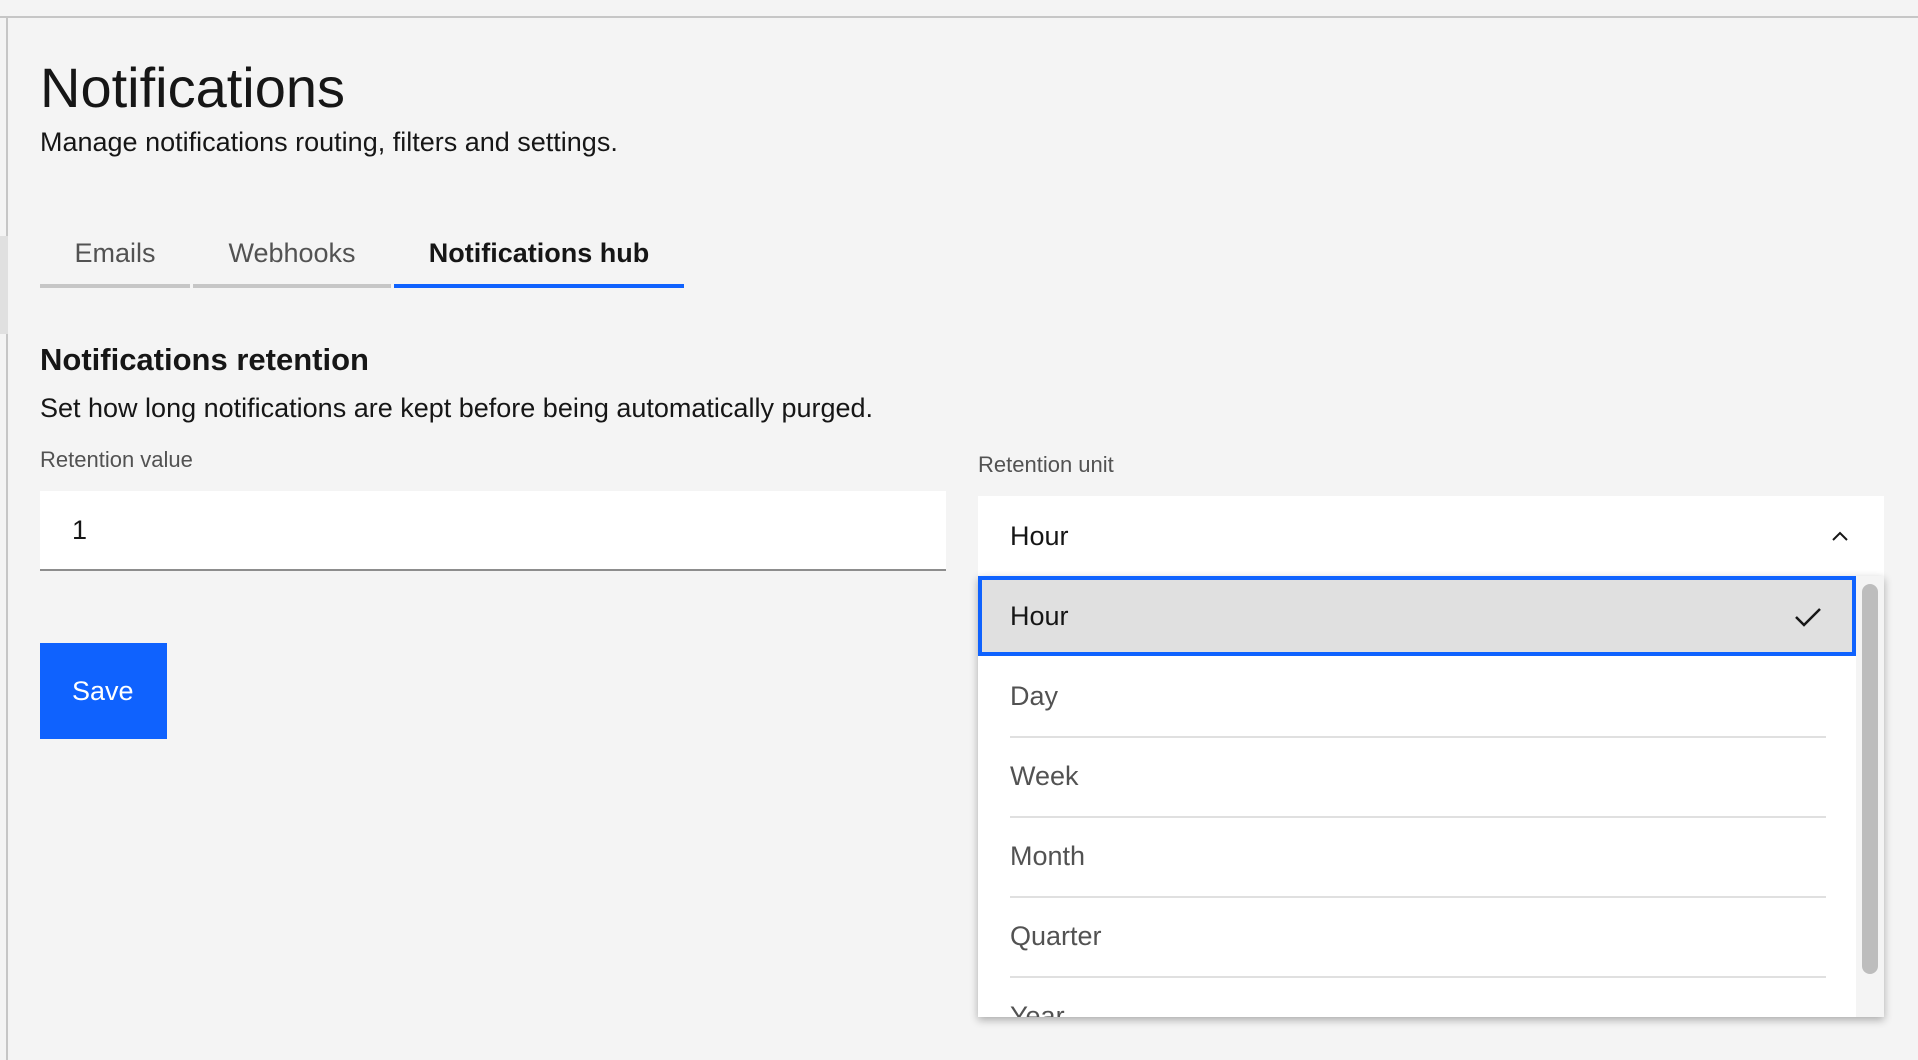 The width and height of the screenshot is (1918, 1060). Describe the element at coordinates (116, 459) in the screenshot. I see `retention-value-label: Retention value` at that location.